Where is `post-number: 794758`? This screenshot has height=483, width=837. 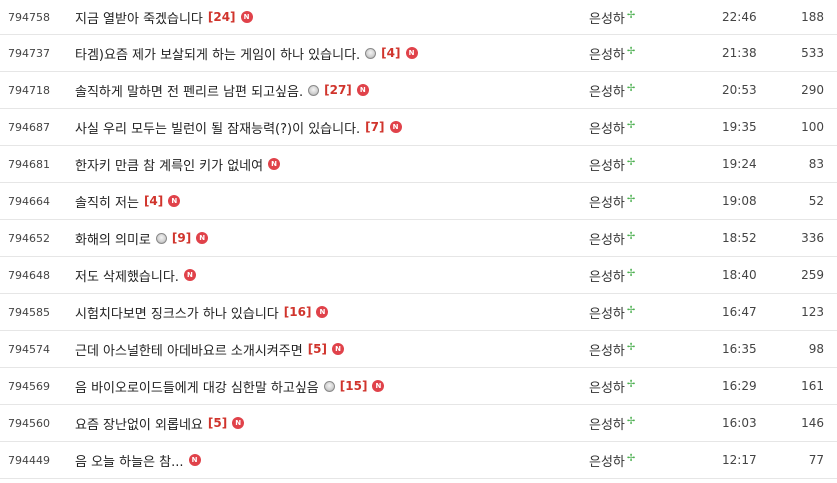 post-number: 794758 is located at coordinates (29, 17).